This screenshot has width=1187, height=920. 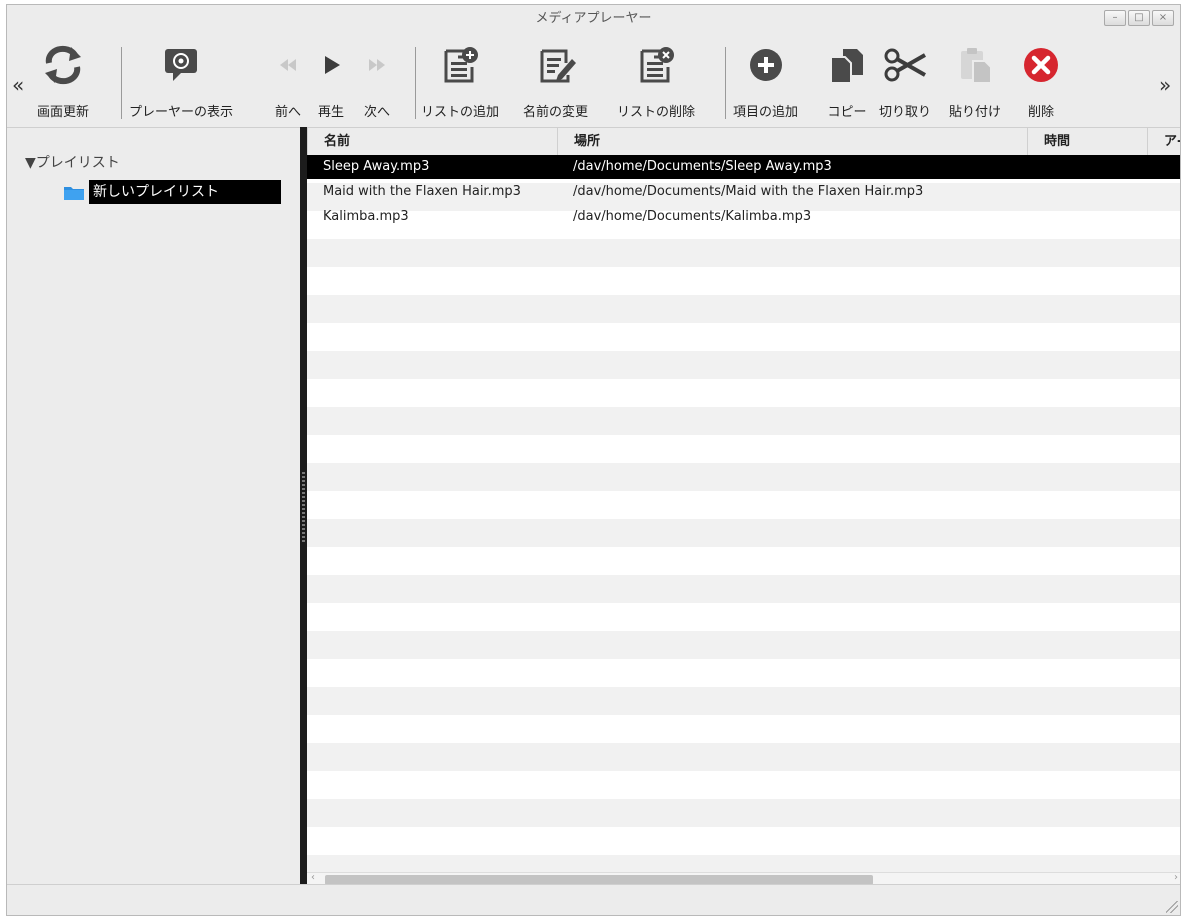 What do you see at coordinates (556, 65) in the screenshot?
I see `rename-icon` at bounding box center [556, 65].